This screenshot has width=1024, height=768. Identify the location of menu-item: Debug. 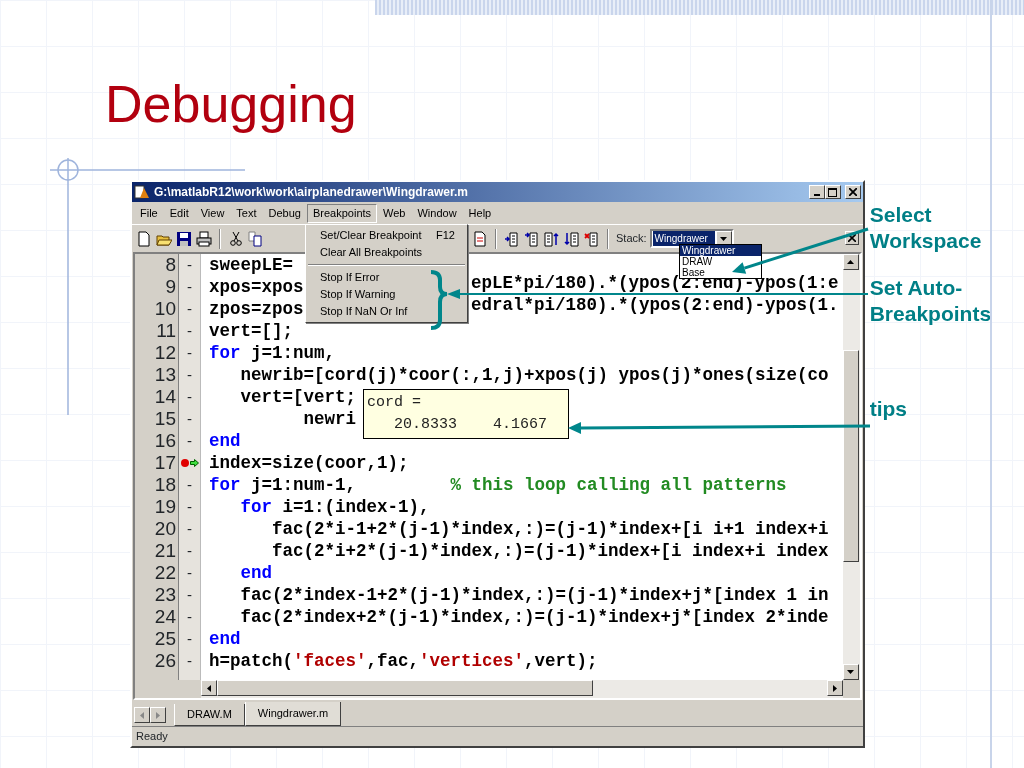
(284, 213).